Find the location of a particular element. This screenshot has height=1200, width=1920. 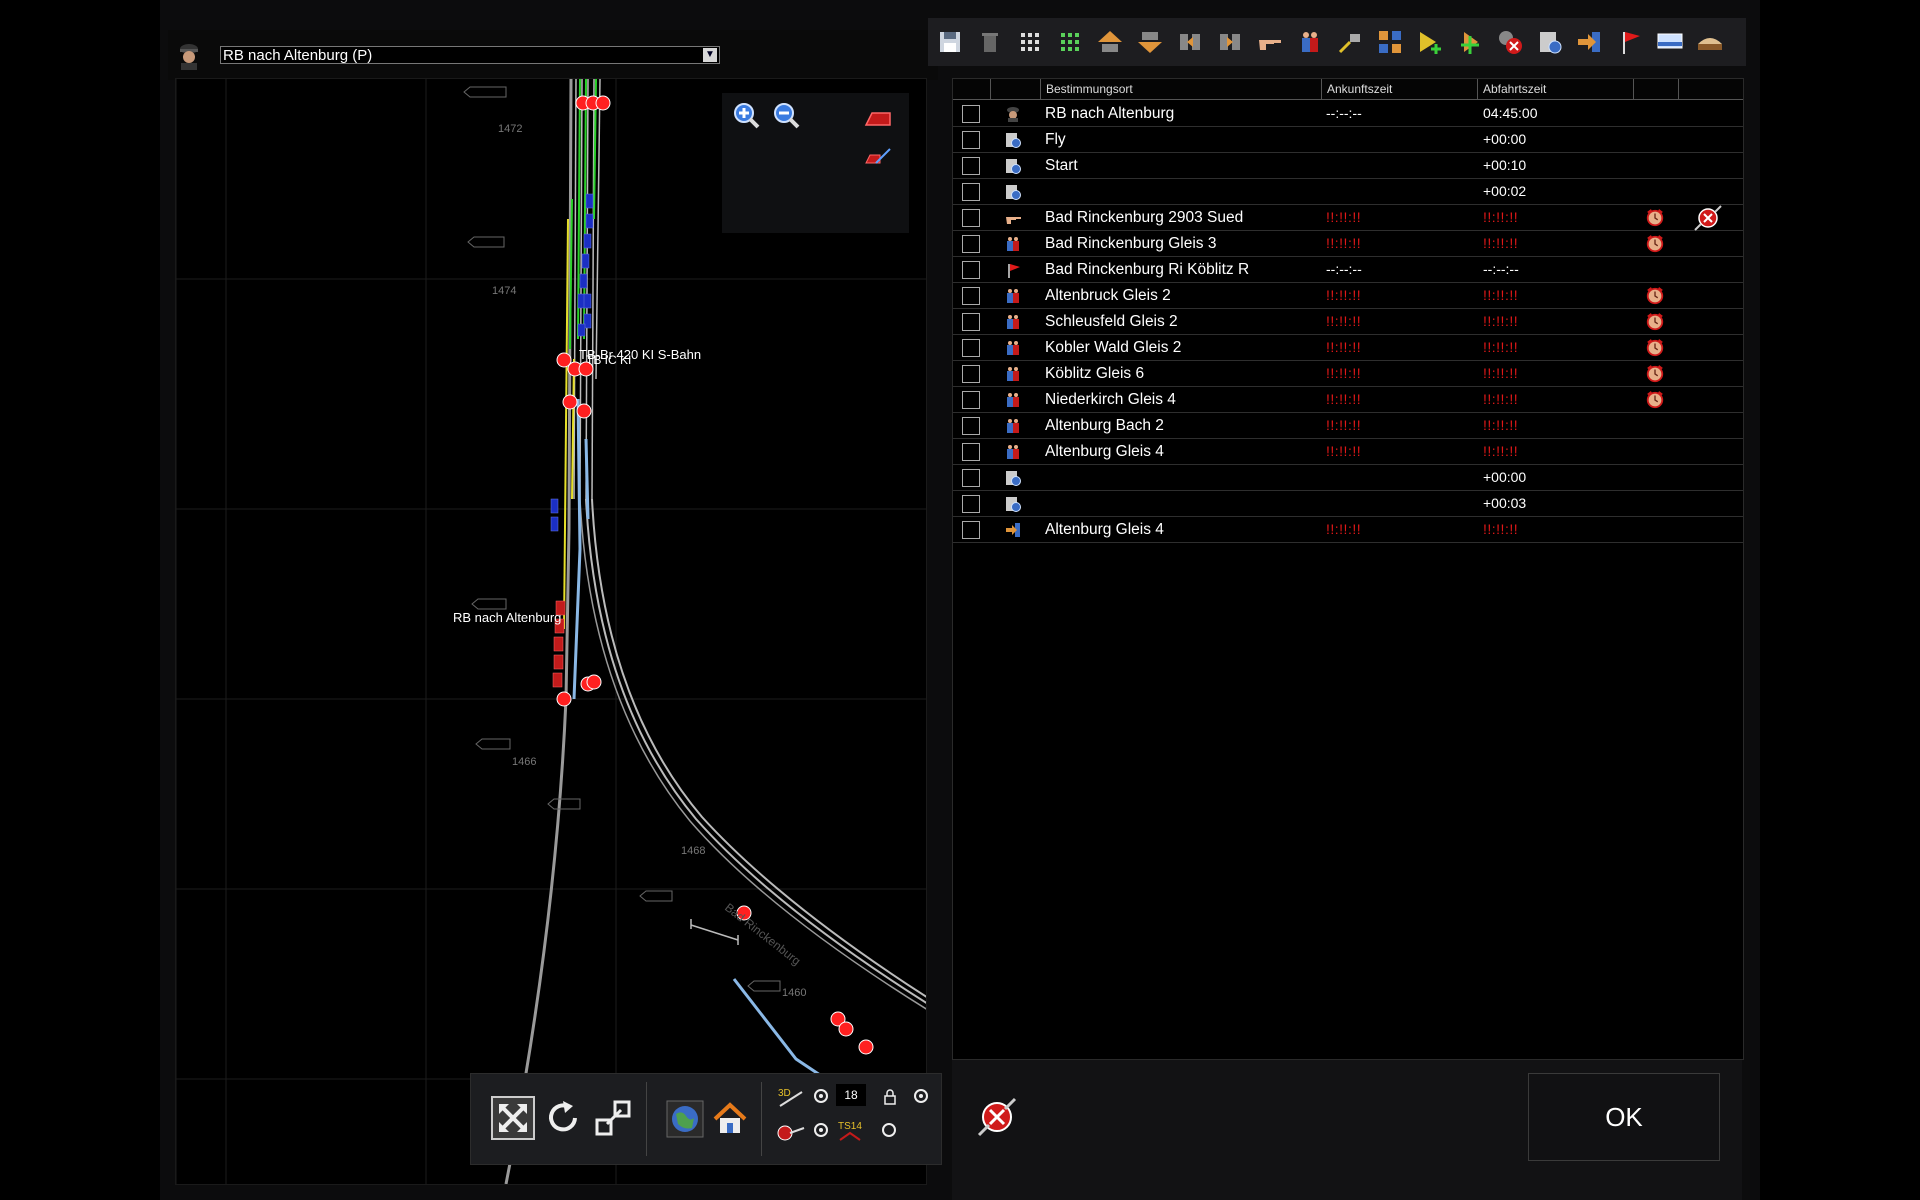

row-departure: +00:02 is located at coordinates (1504, 191).